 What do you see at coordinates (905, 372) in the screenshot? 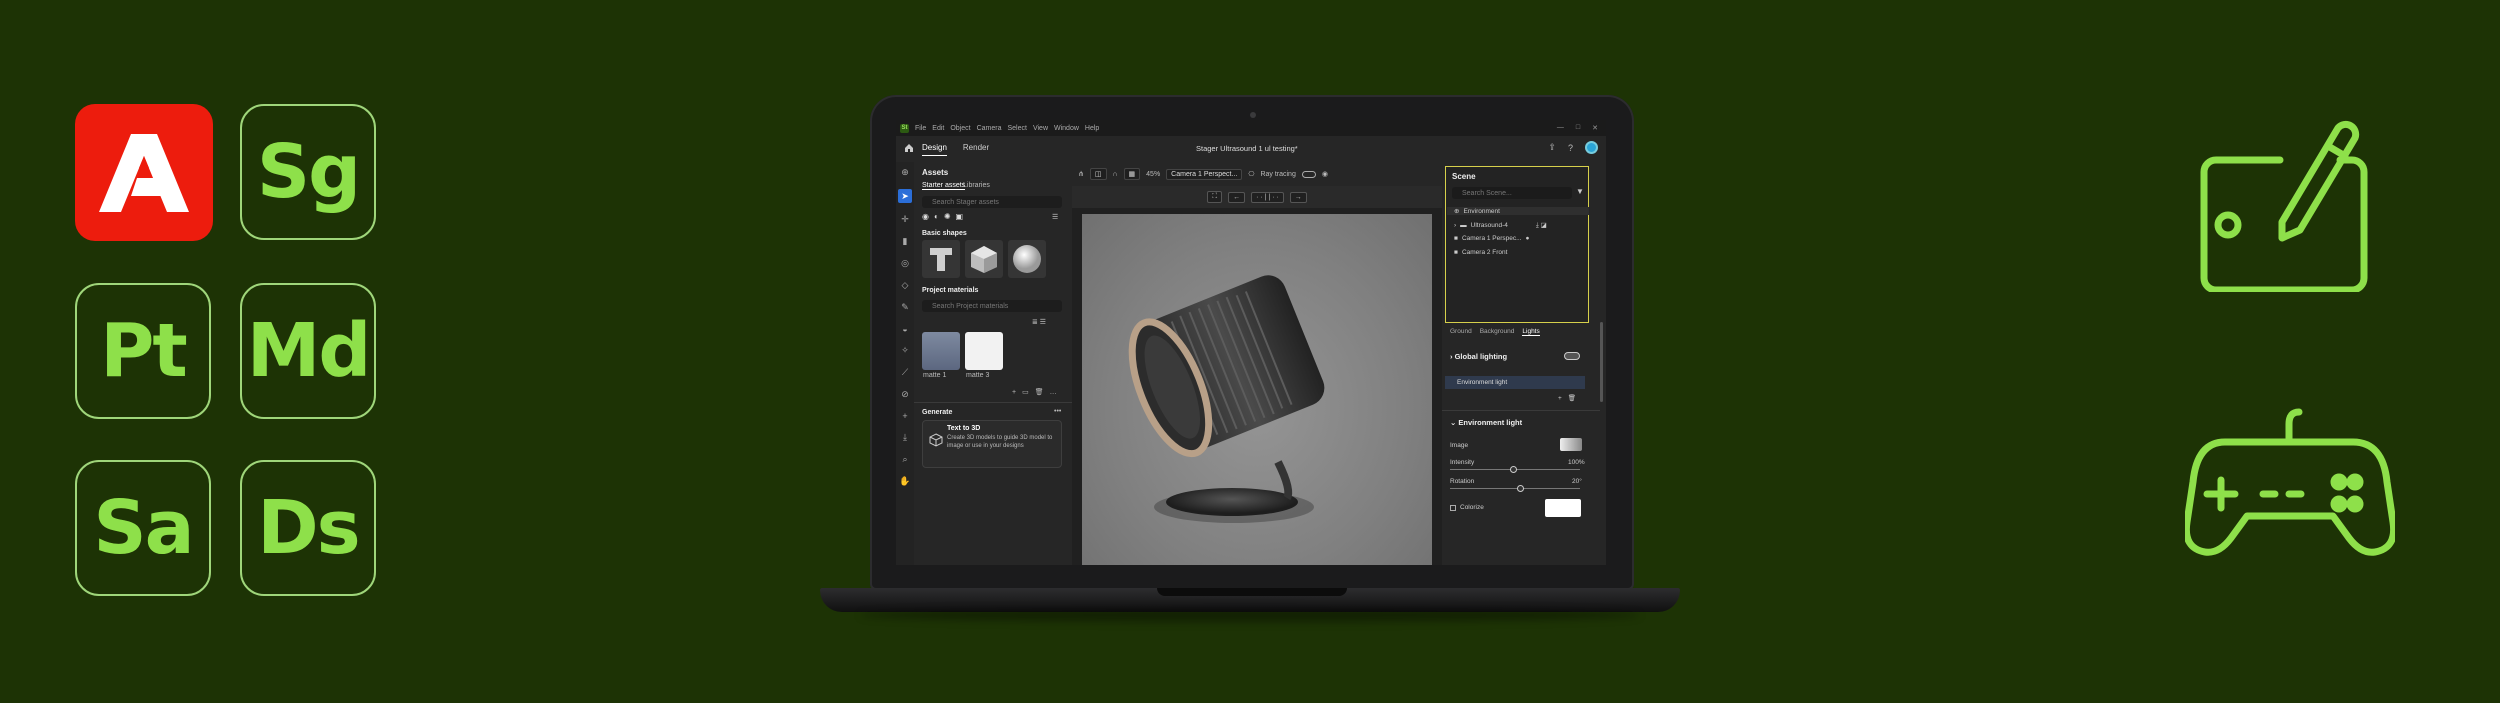
I see `brush-tool-icon: ⟋` at bounding box center [905, 372].